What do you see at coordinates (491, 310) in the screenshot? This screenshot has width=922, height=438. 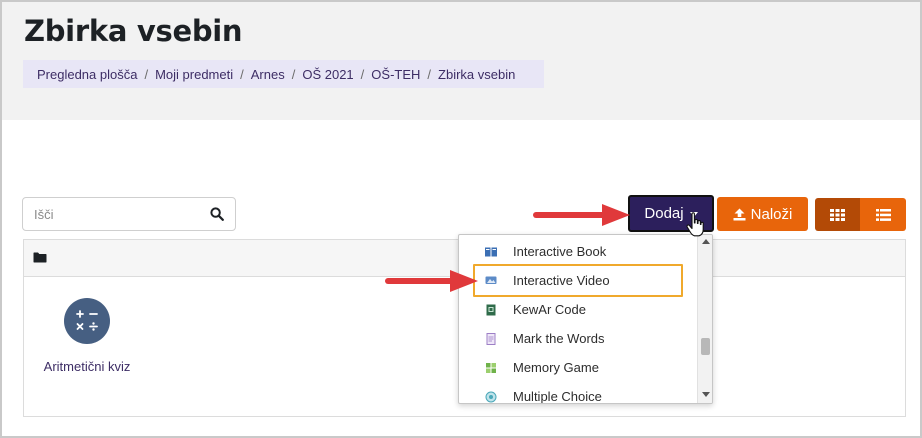 I see `qr-code-icon` at bounding box center [491, 310].